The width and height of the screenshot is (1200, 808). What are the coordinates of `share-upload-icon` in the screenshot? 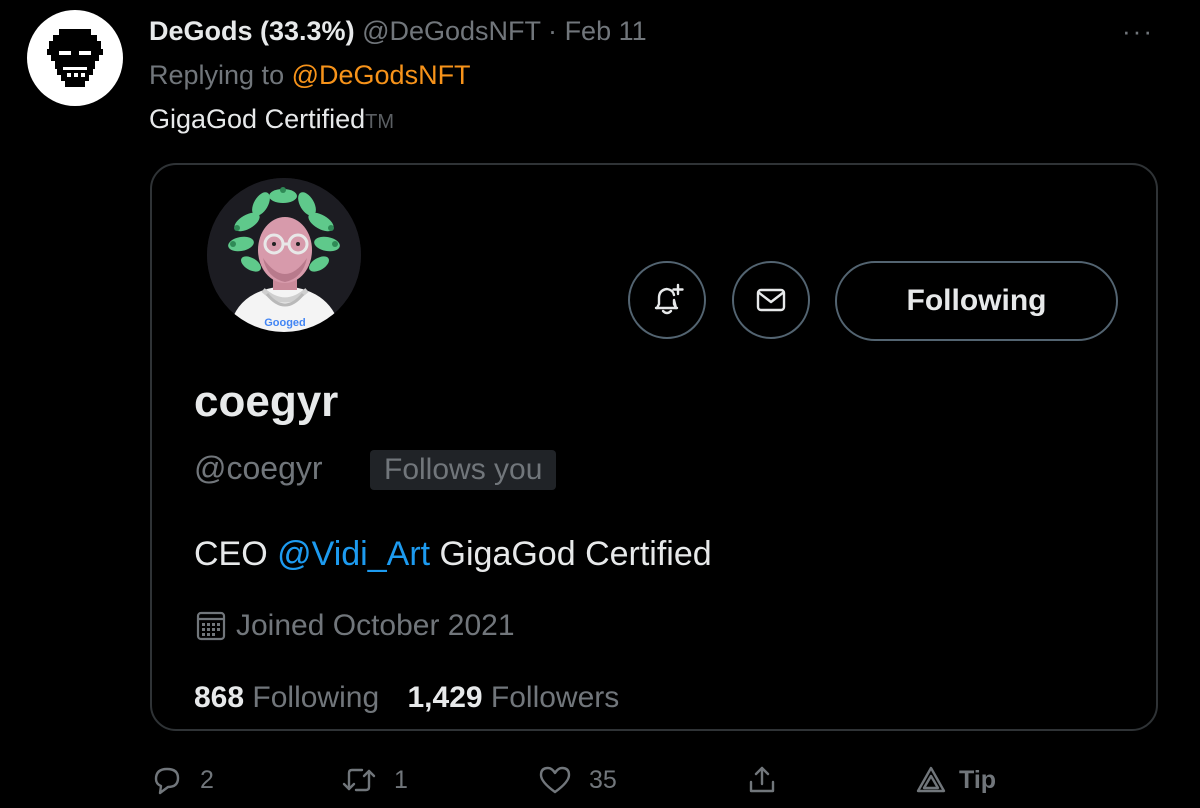 It's located at (762, 779).